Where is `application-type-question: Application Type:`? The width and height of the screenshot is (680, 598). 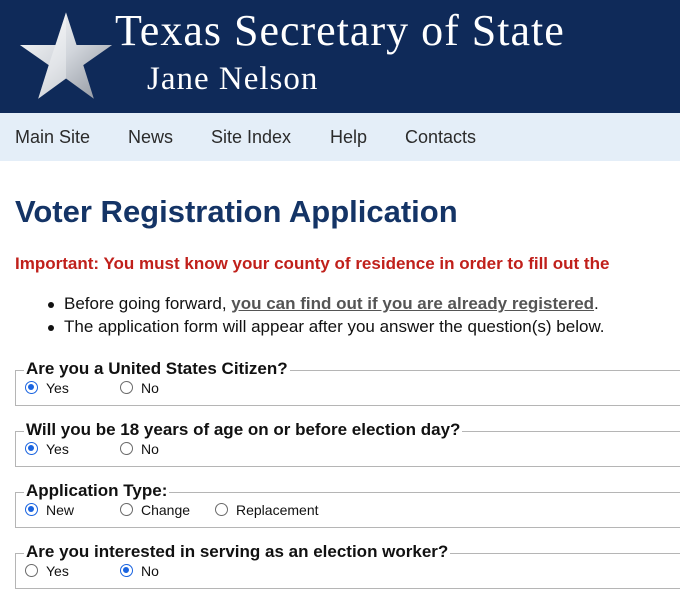
application-type-question: Application Type: is located at coordinates (97, 491).